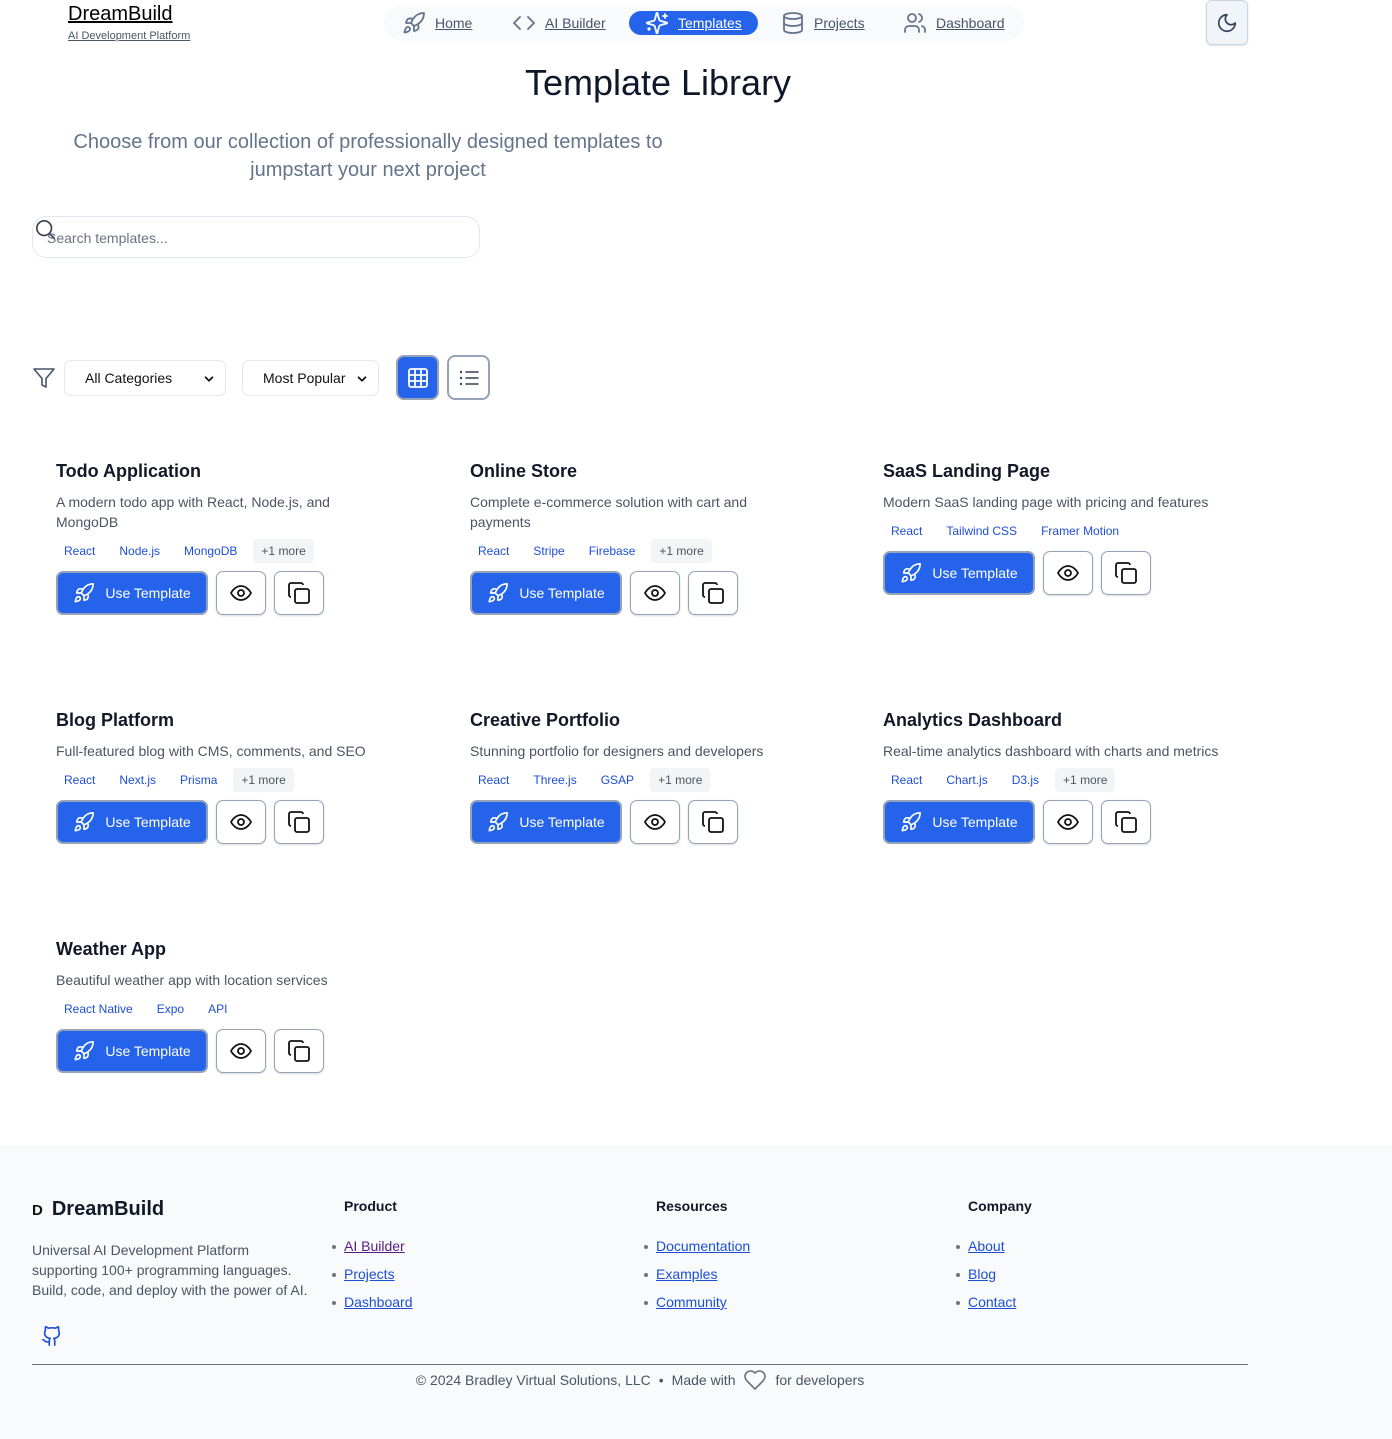  What do you see at coordinates (992, 1302) in the screenshot?
I see `footer-link-contact: Contact` at bounding box center [992, 1302].